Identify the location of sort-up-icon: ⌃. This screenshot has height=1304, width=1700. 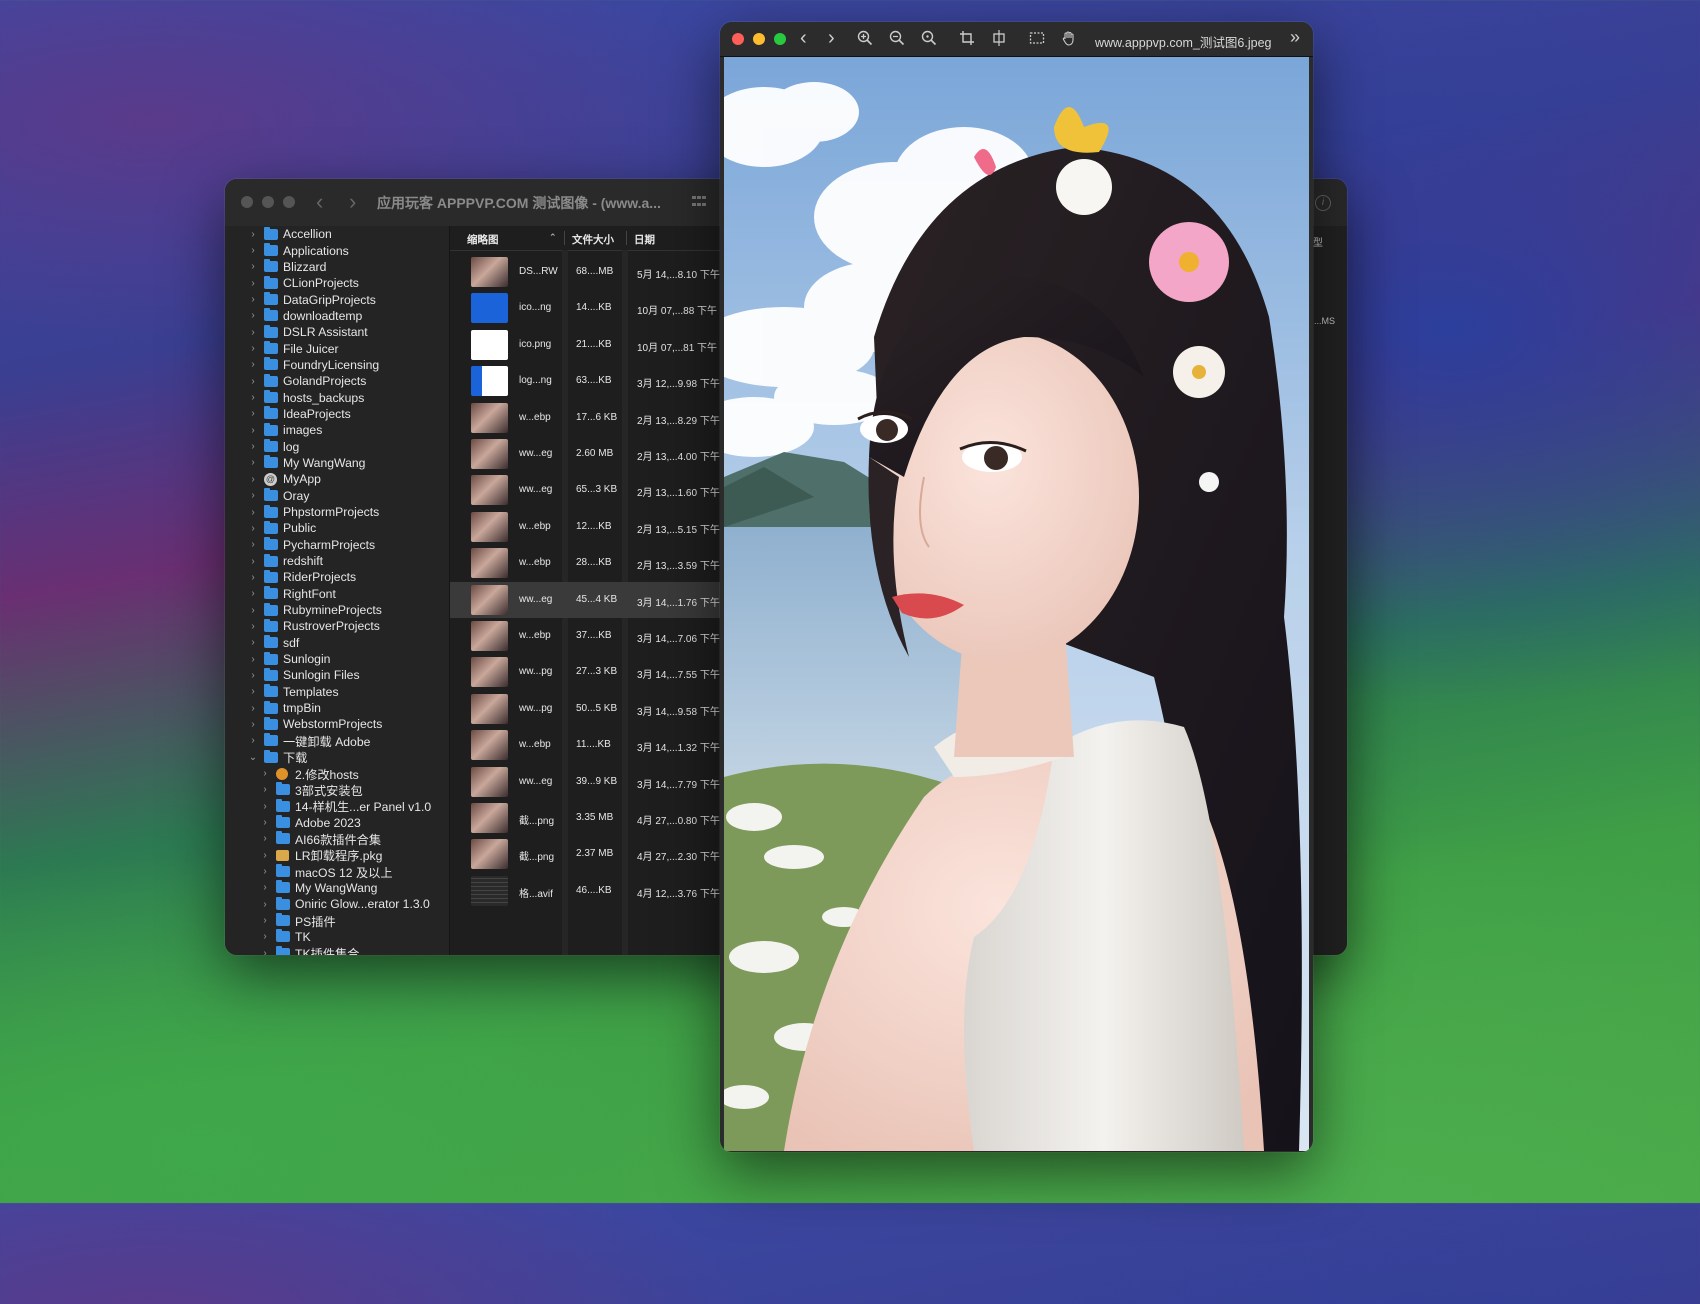
(553, 237).